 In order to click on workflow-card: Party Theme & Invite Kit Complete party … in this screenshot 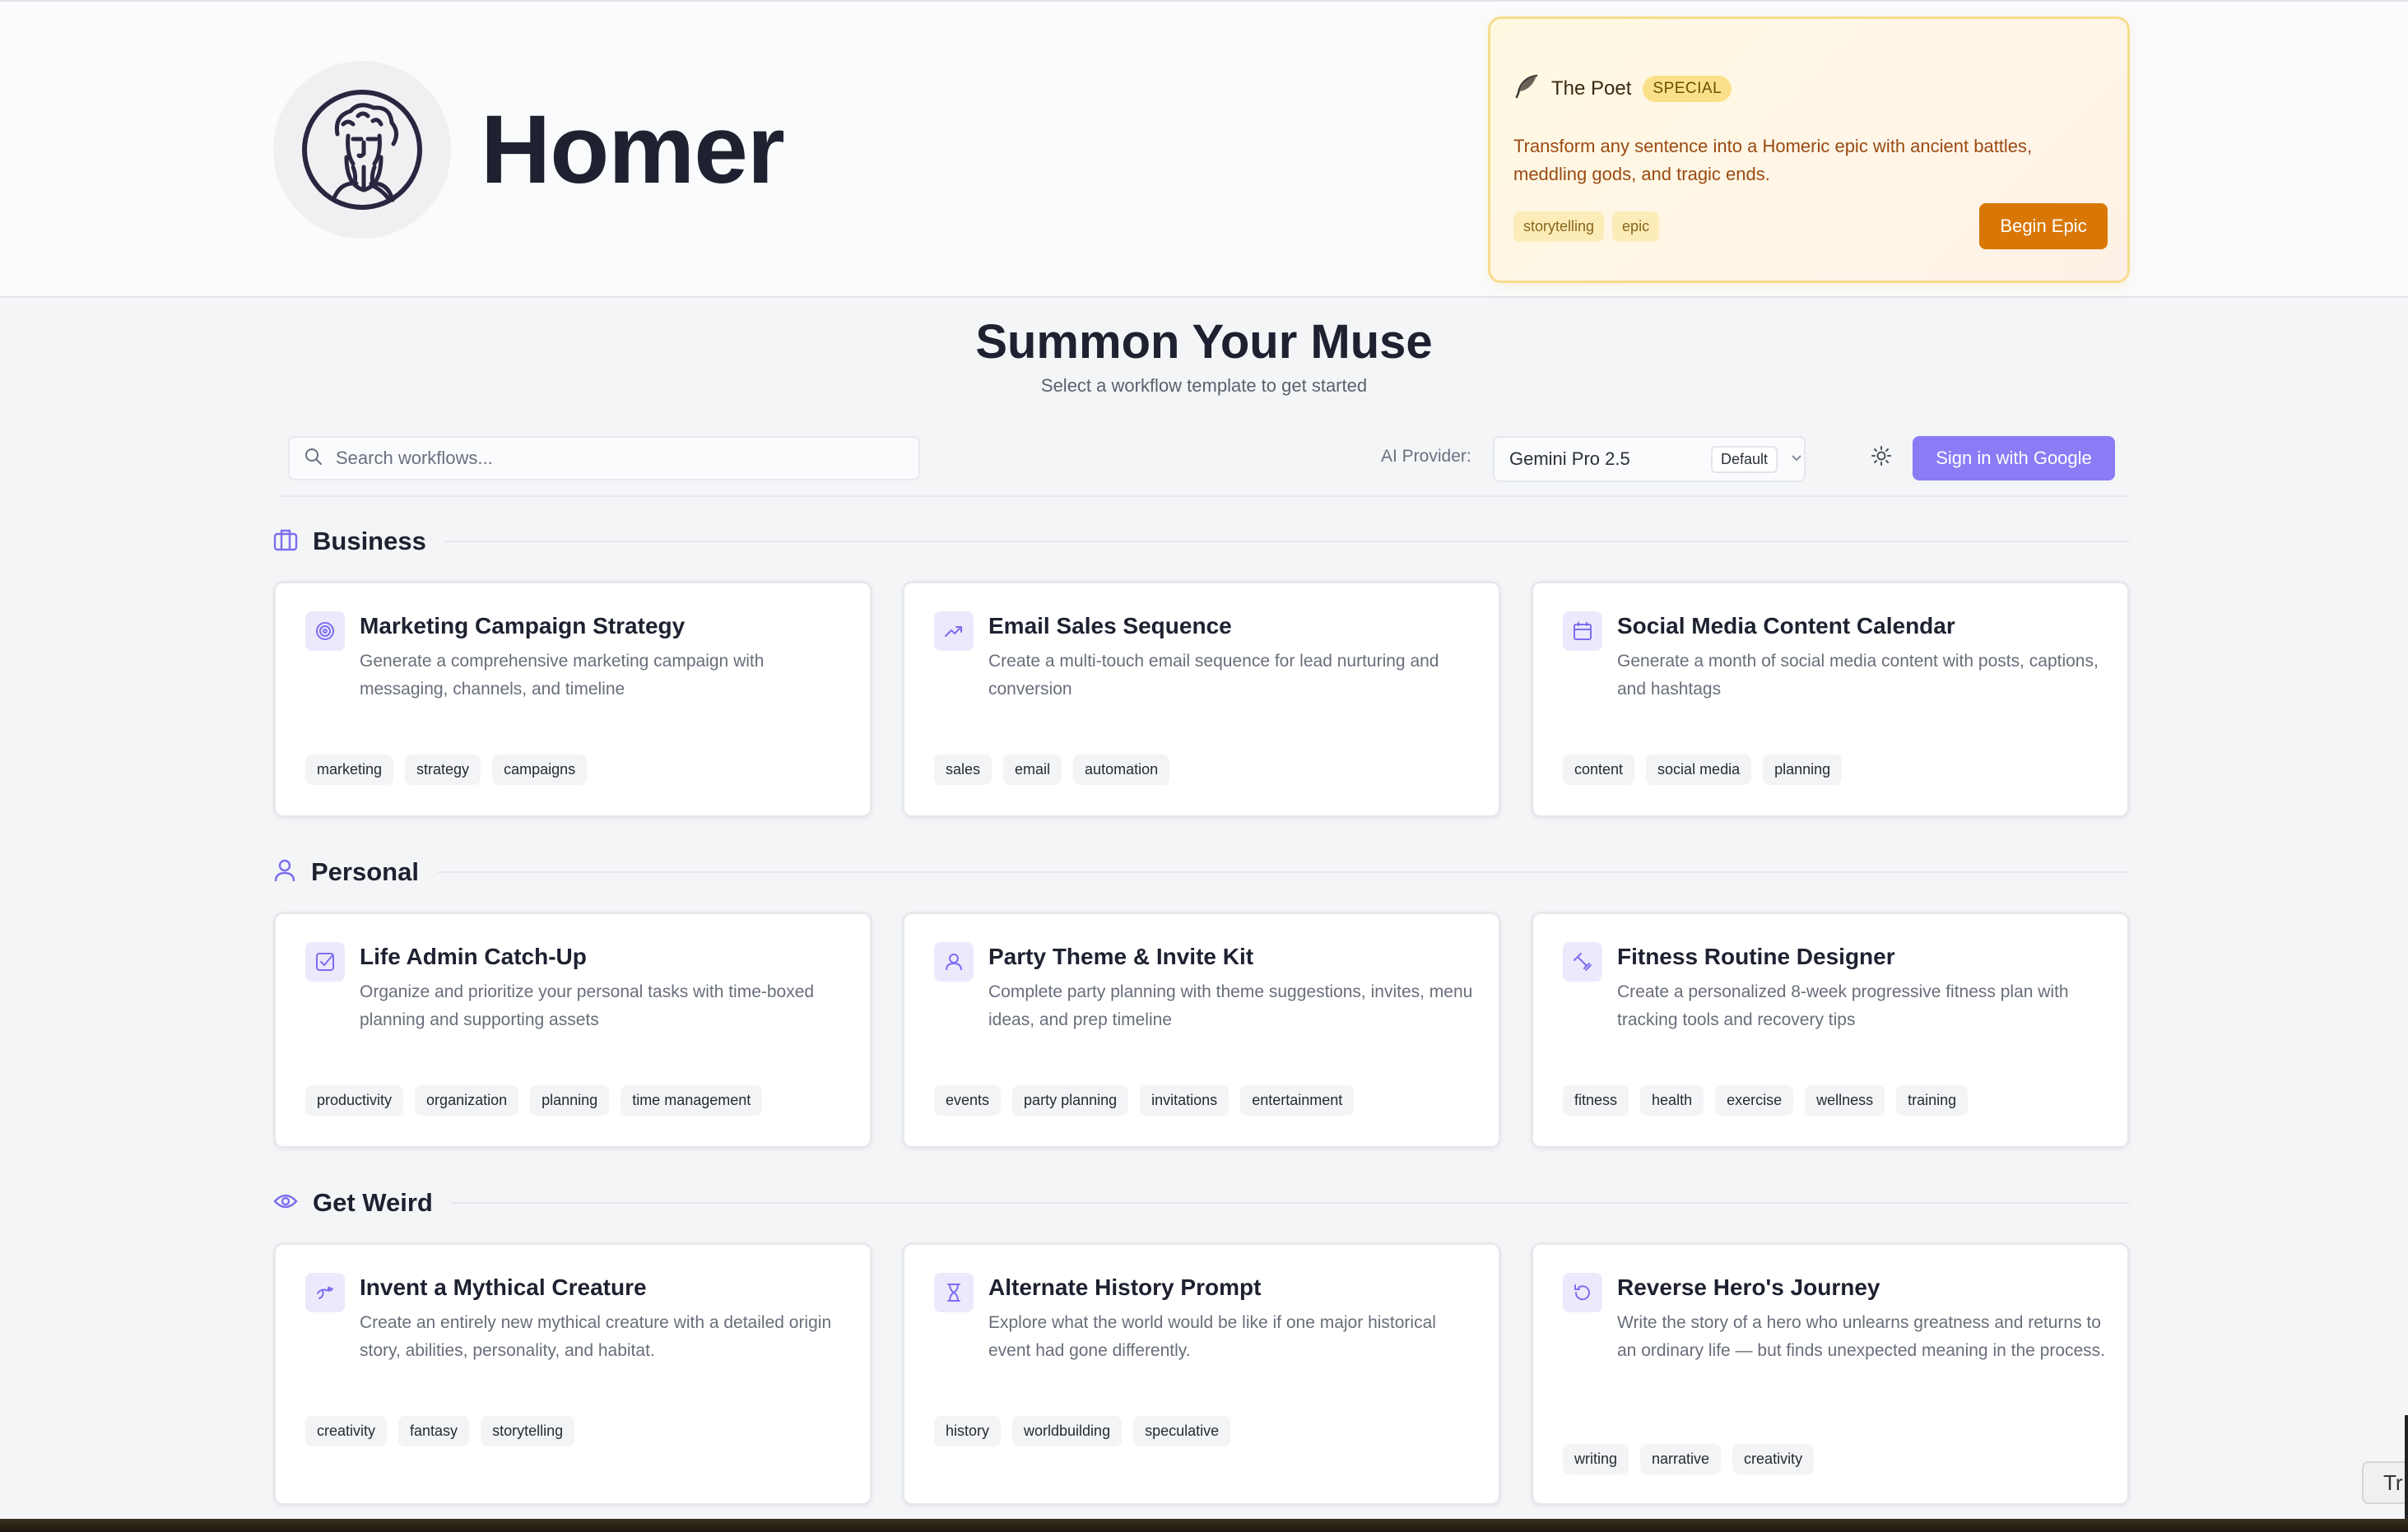, I will do `click(1201, 1030)`.